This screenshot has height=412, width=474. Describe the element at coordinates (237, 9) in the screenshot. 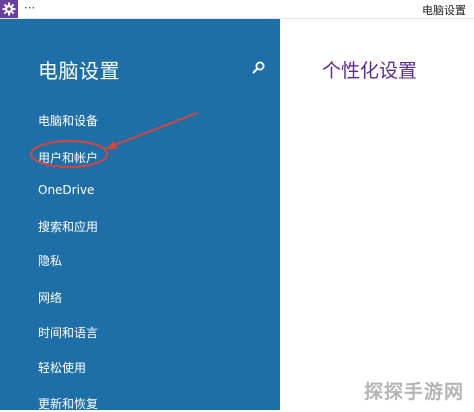

I see `title-bar: ⋯ 电脑设置` at that location.